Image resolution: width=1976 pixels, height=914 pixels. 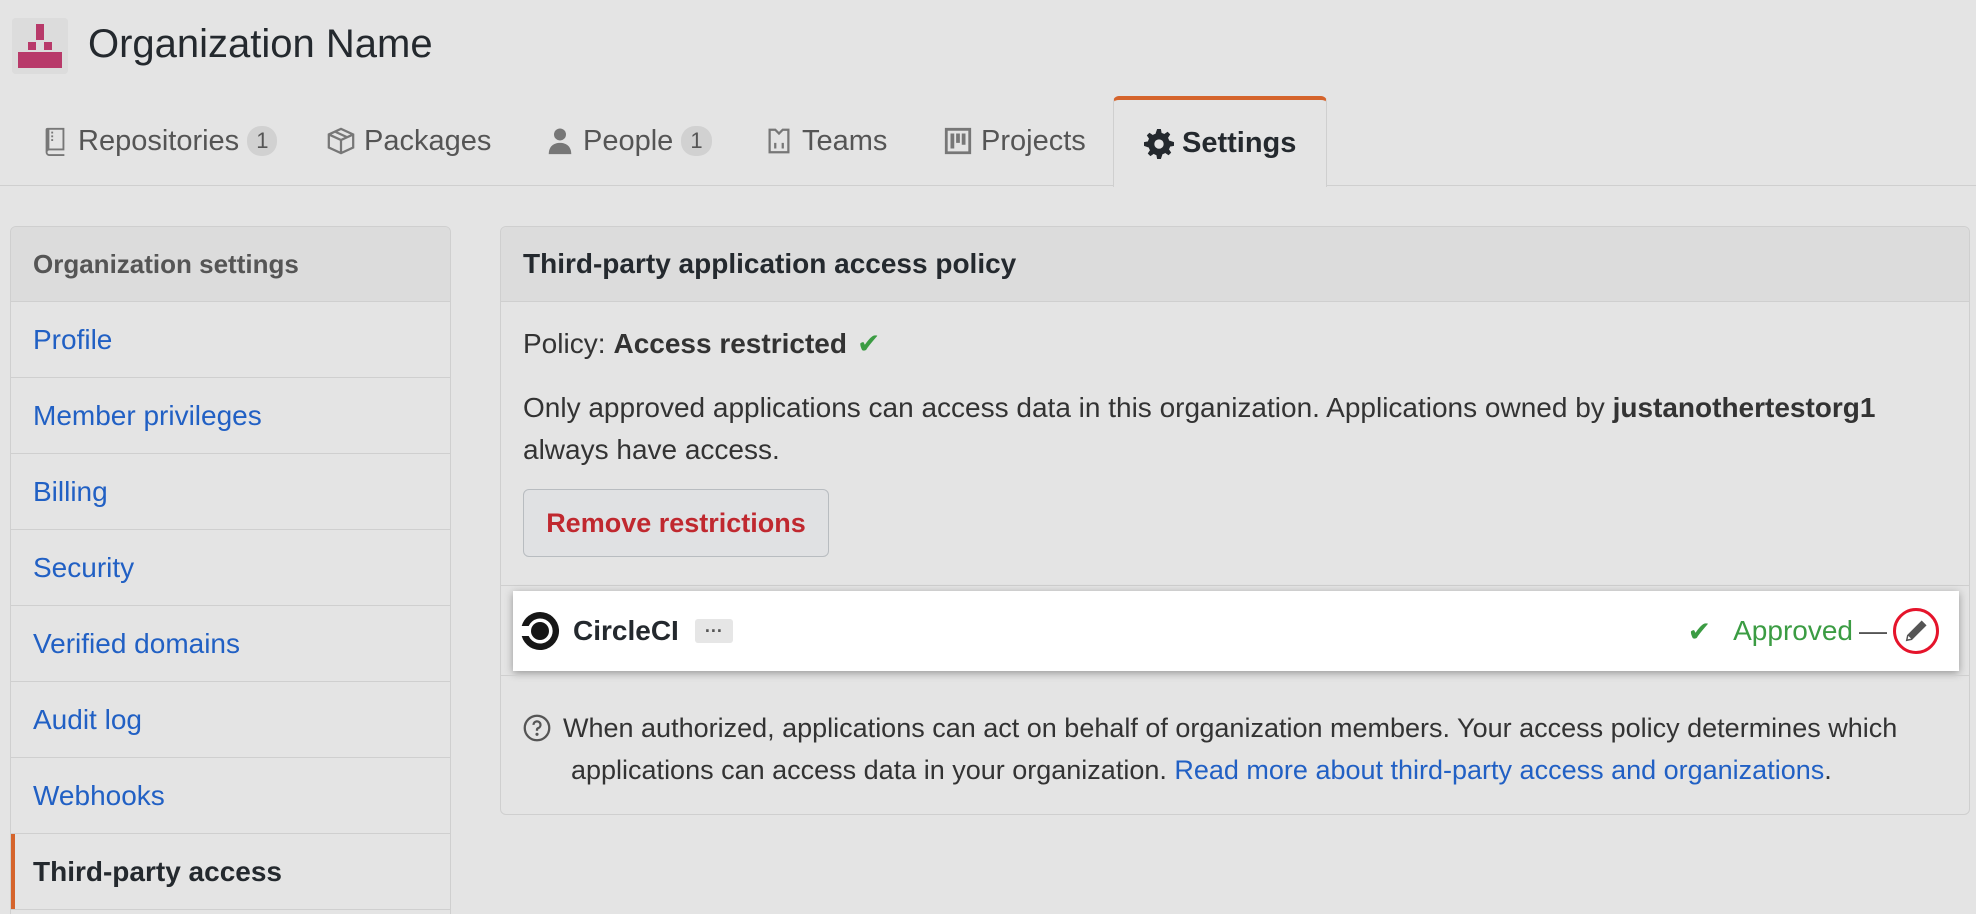 I want to click on package-icon, so click(x=341, y=141).